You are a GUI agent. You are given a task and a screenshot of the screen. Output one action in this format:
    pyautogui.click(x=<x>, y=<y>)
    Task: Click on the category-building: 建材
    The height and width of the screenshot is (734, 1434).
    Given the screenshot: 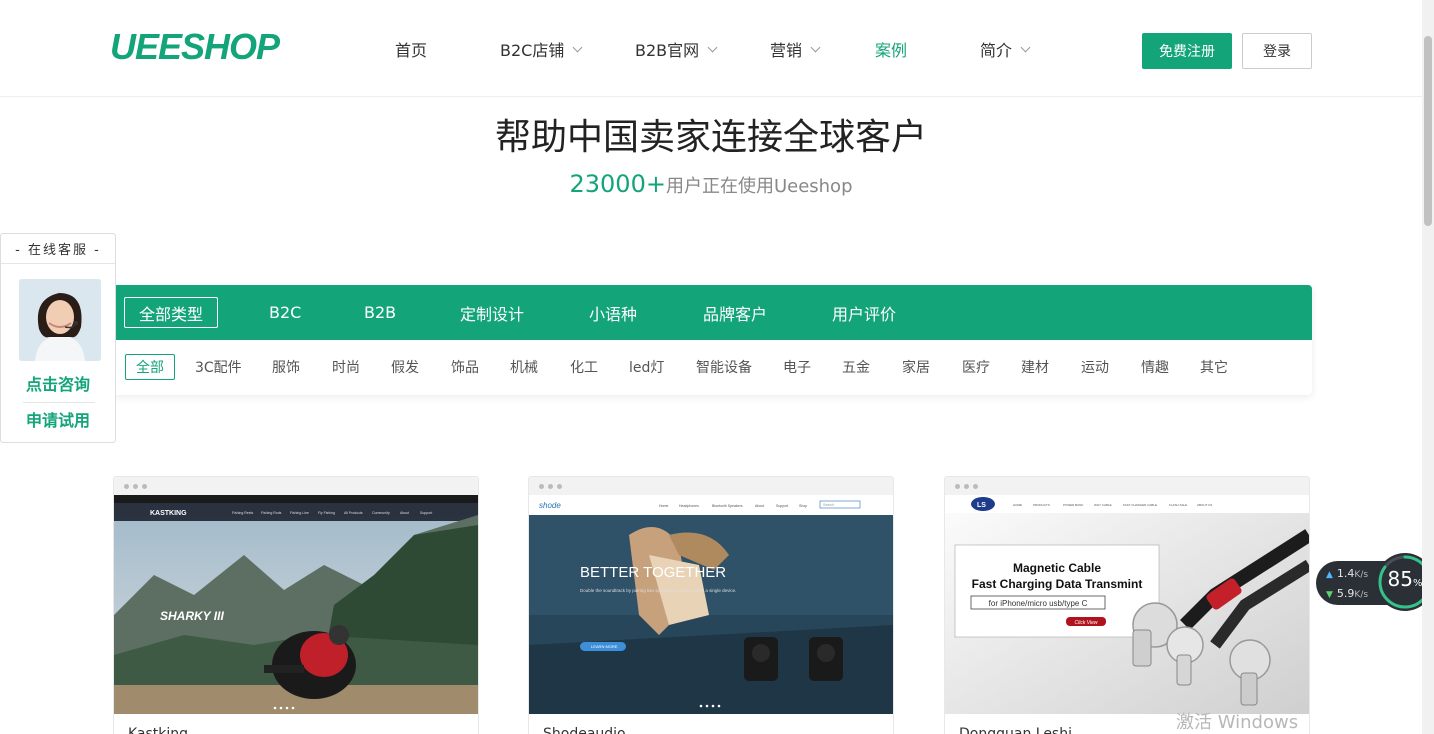 What is the action you would take?
    pyautogui.click(x=1035, y=367)
    